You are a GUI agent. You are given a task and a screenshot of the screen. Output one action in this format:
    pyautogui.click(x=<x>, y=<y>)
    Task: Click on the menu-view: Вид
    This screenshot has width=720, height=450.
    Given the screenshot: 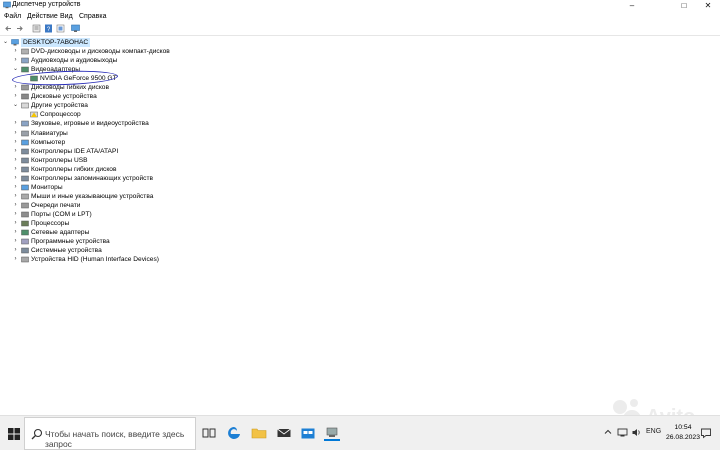 What is the action you would take?
    pyautogui.click(x=66, y=16)
    